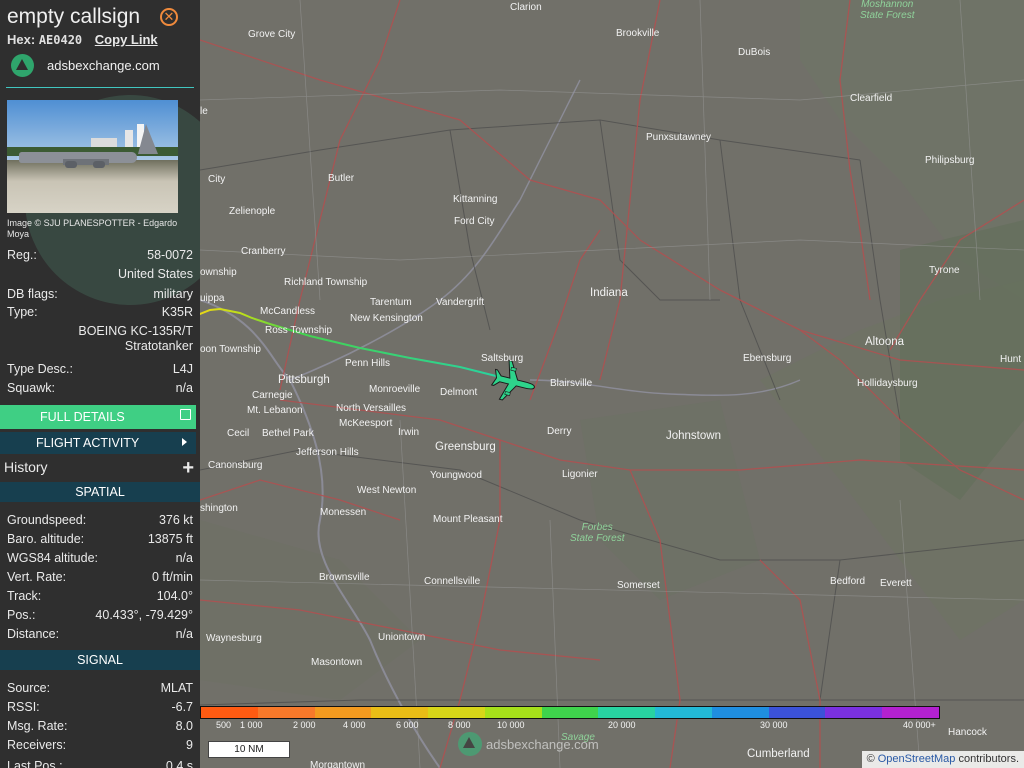 The width and height of the screenshot is (1024, 768). Describe the element at coordinates (917, 759) in the screenshot. I see `openstreetmap-link: OpenStreetMap` at that location.